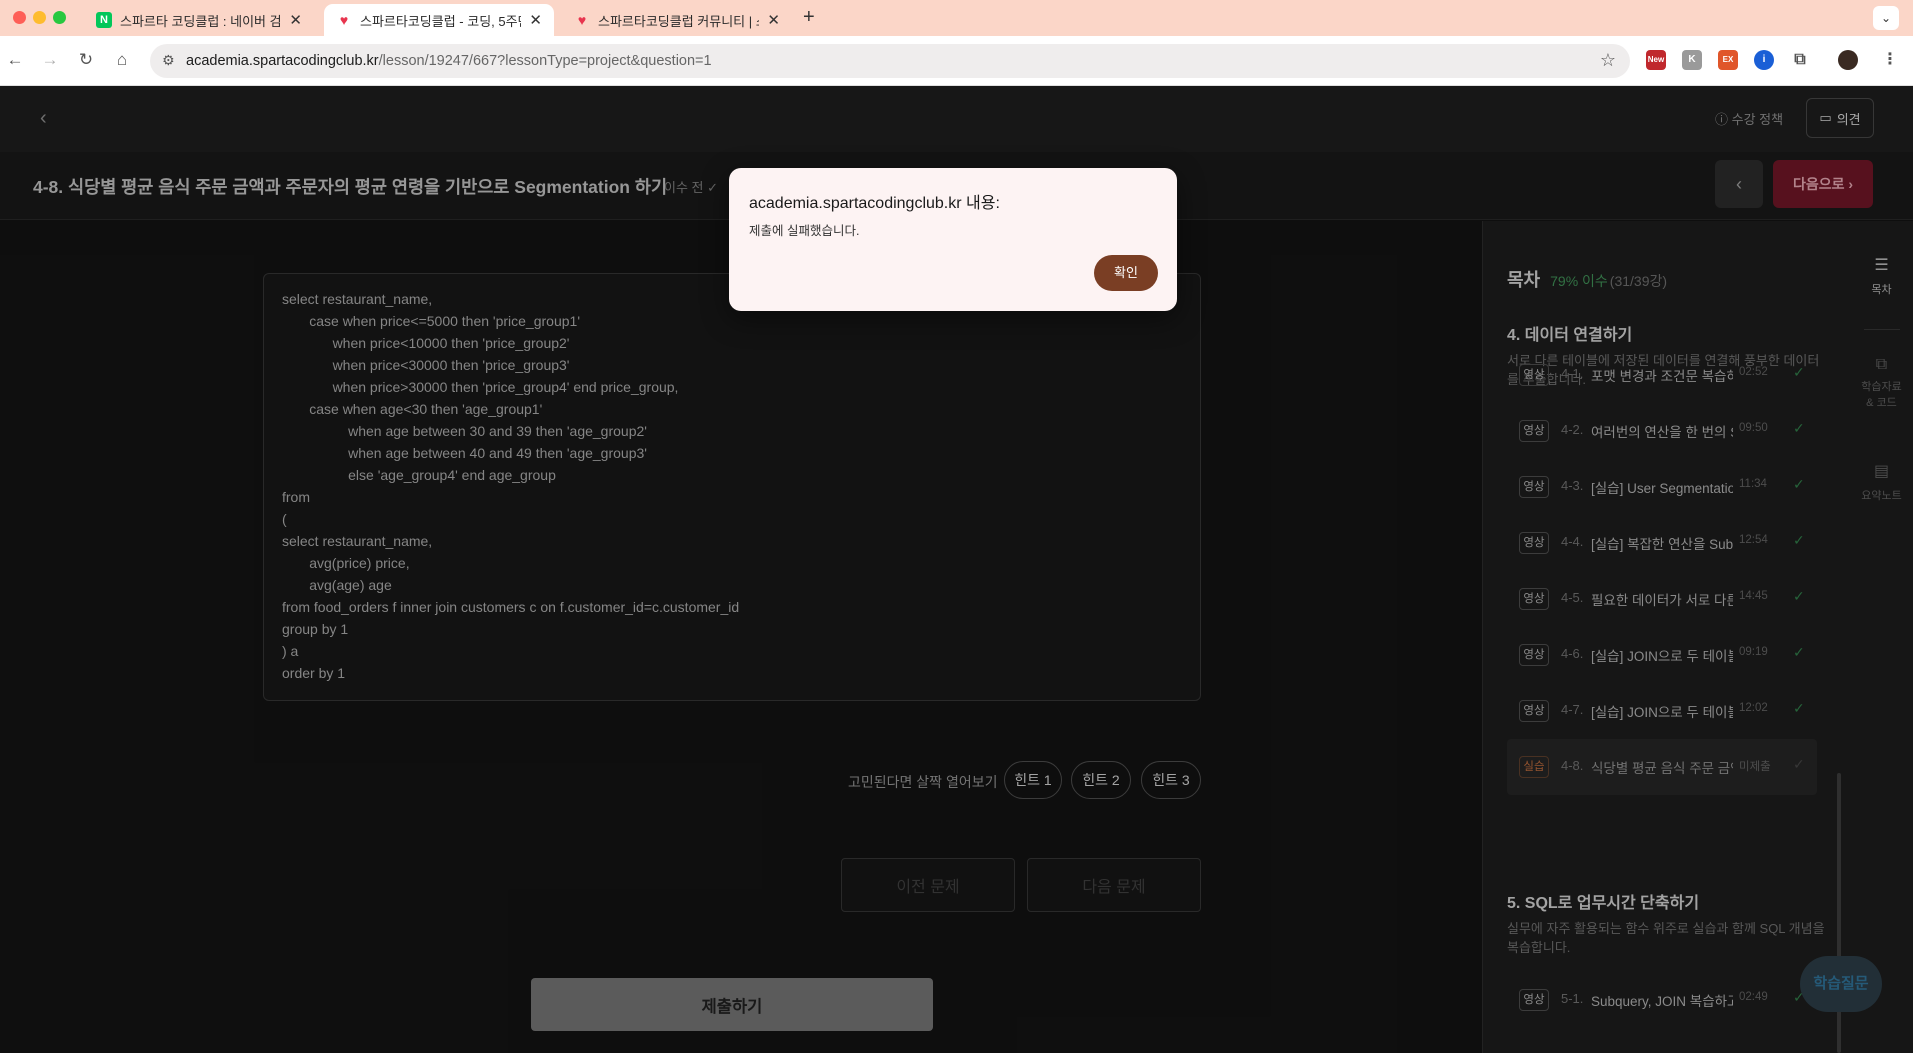 The height and width of the screenshot is (1053, 1913). What do you see at coordinates (1886, 18) in the screenshot?
I see `tab-search-chevron-icon: ⌄` at bounding box center [1886, 18].